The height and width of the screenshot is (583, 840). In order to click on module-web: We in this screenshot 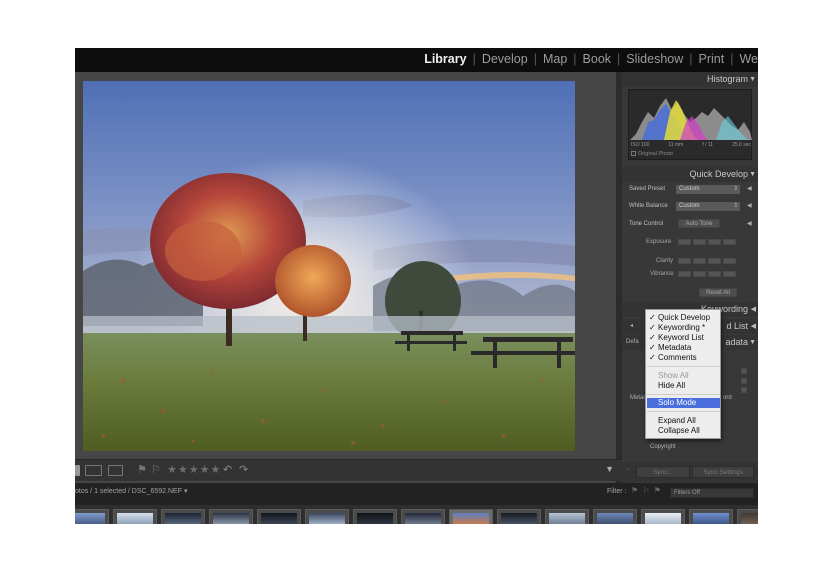, I will do `click(745, 59)`.